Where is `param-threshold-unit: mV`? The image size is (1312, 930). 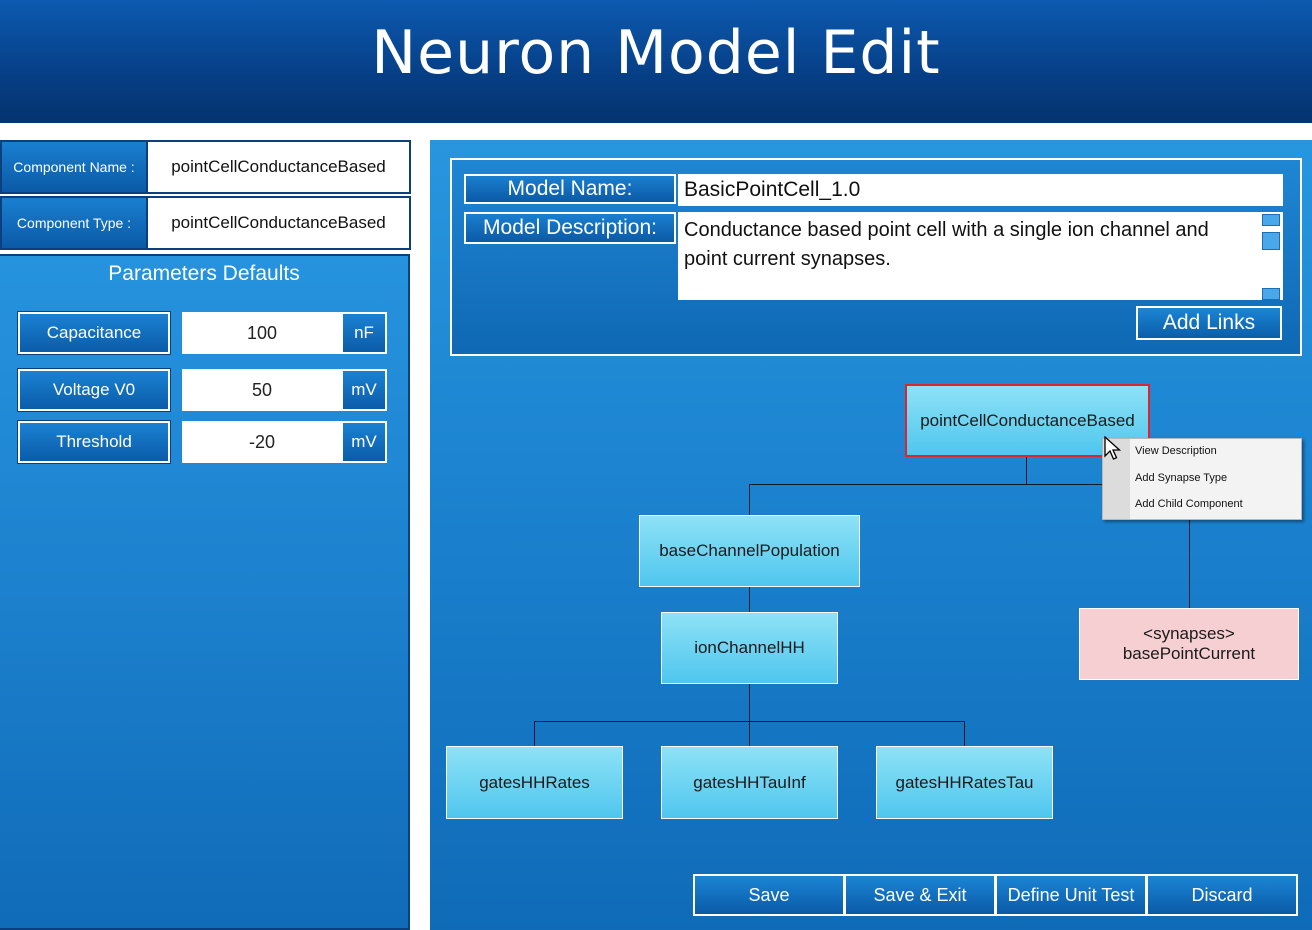
param-threshold-unit: mV is located at coordinates (364, 442).